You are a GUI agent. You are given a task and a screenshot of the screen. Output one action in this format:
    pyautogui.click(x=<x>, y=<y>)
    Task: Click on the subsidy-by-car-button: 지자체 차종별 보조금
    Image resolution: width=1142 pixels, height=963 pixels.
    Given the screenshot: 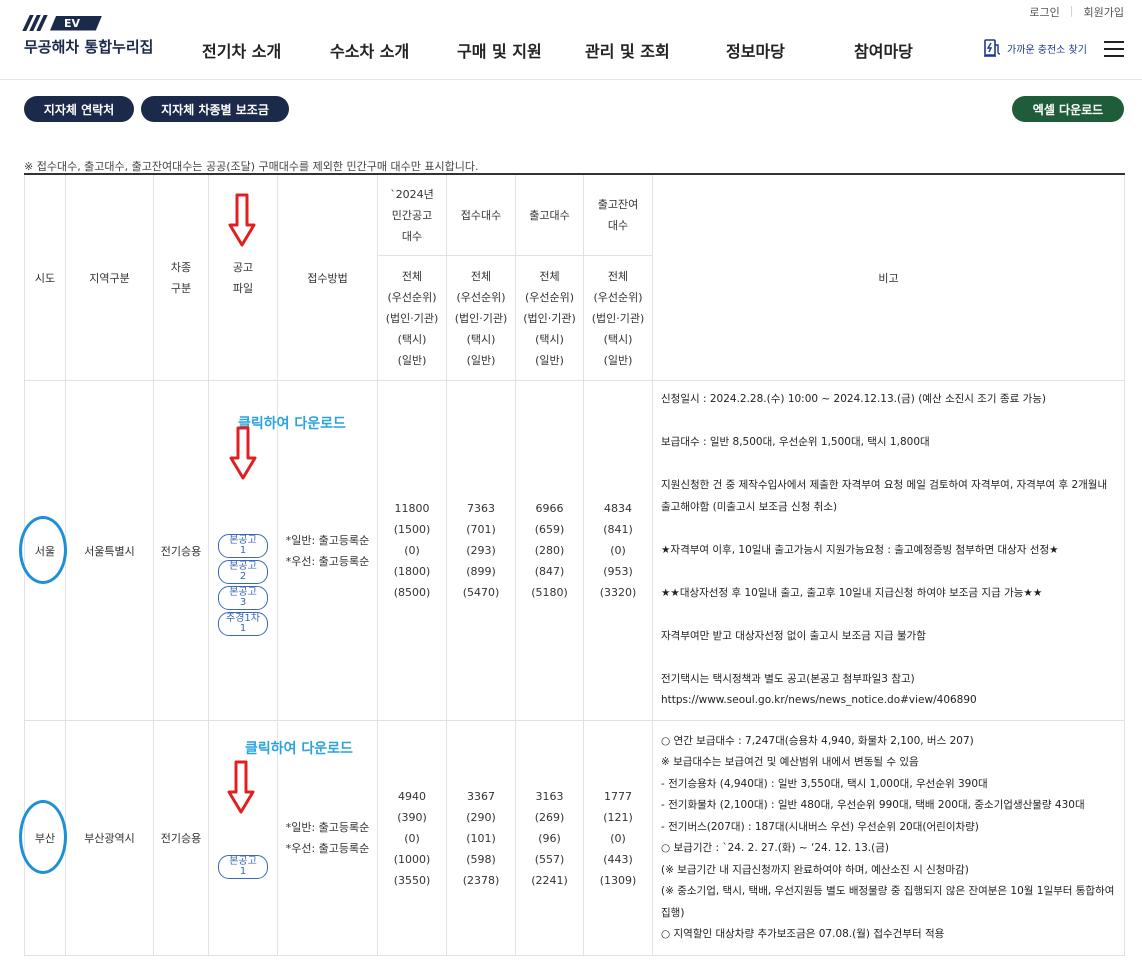 What is the action you would take?
    pyautogui.click(x=215, y=109)
    